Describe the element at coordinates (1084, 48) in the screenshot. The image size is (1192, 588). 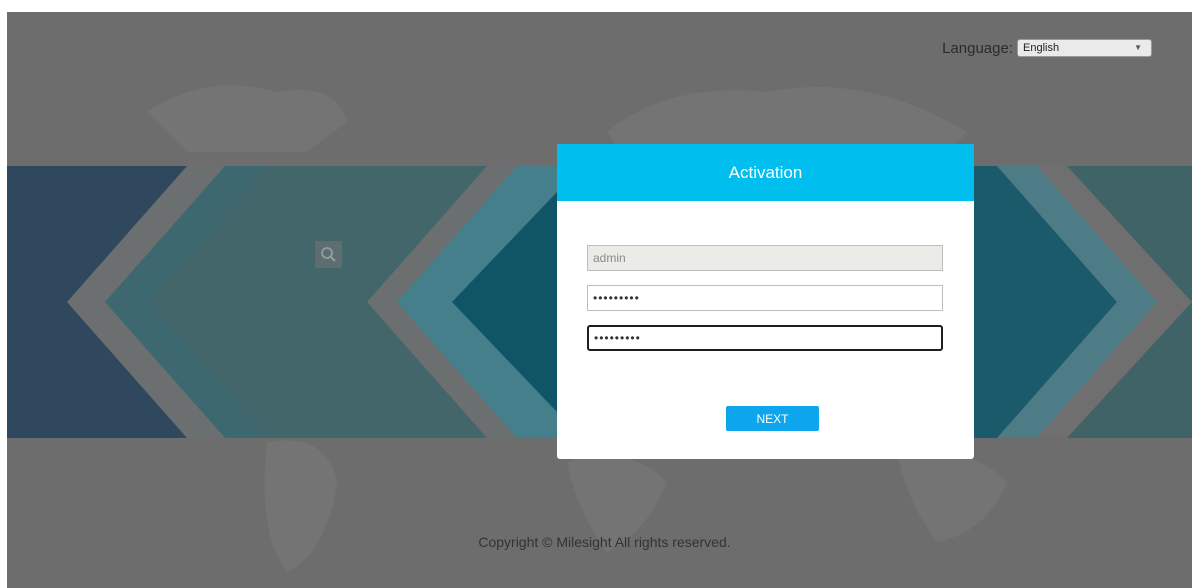
I see `language-dropdown: English ▼` at that location.